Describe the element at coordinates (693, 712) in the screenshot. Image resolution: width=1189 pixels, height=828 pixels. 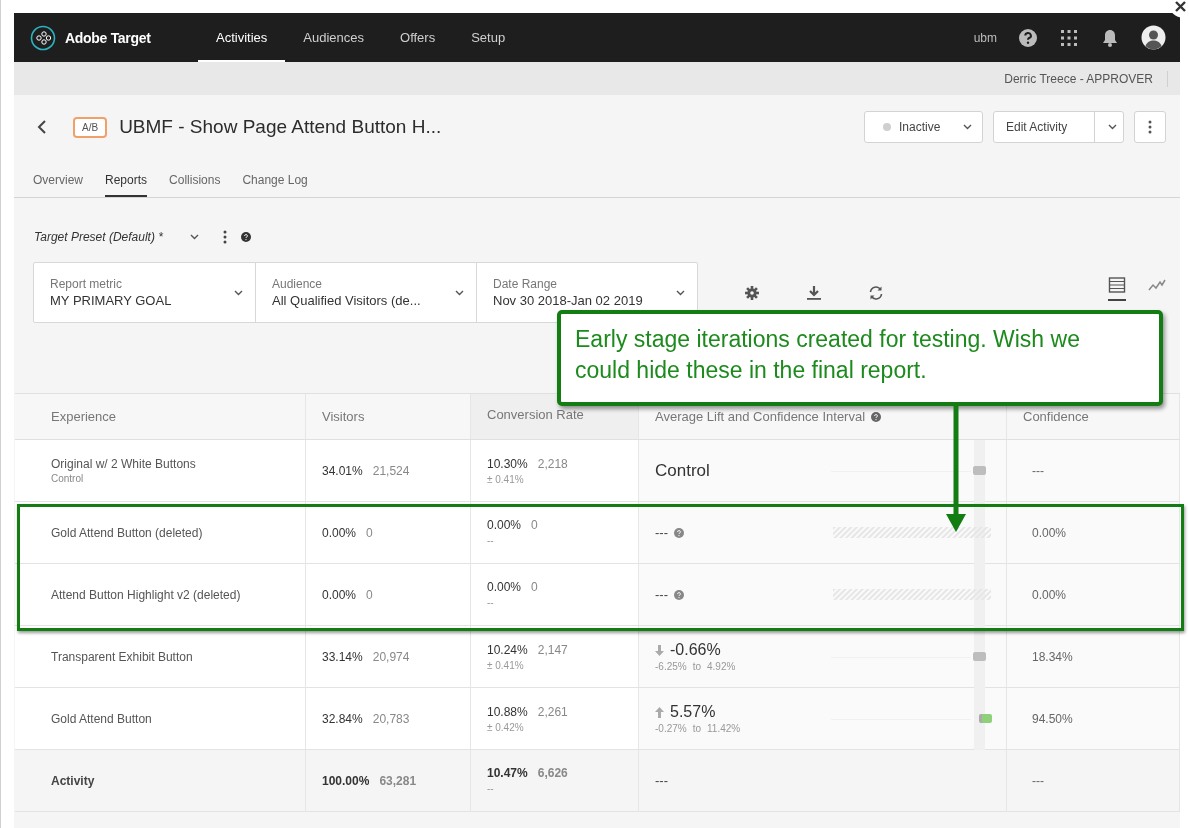
I see `lift-value: 5.57%` at that location.